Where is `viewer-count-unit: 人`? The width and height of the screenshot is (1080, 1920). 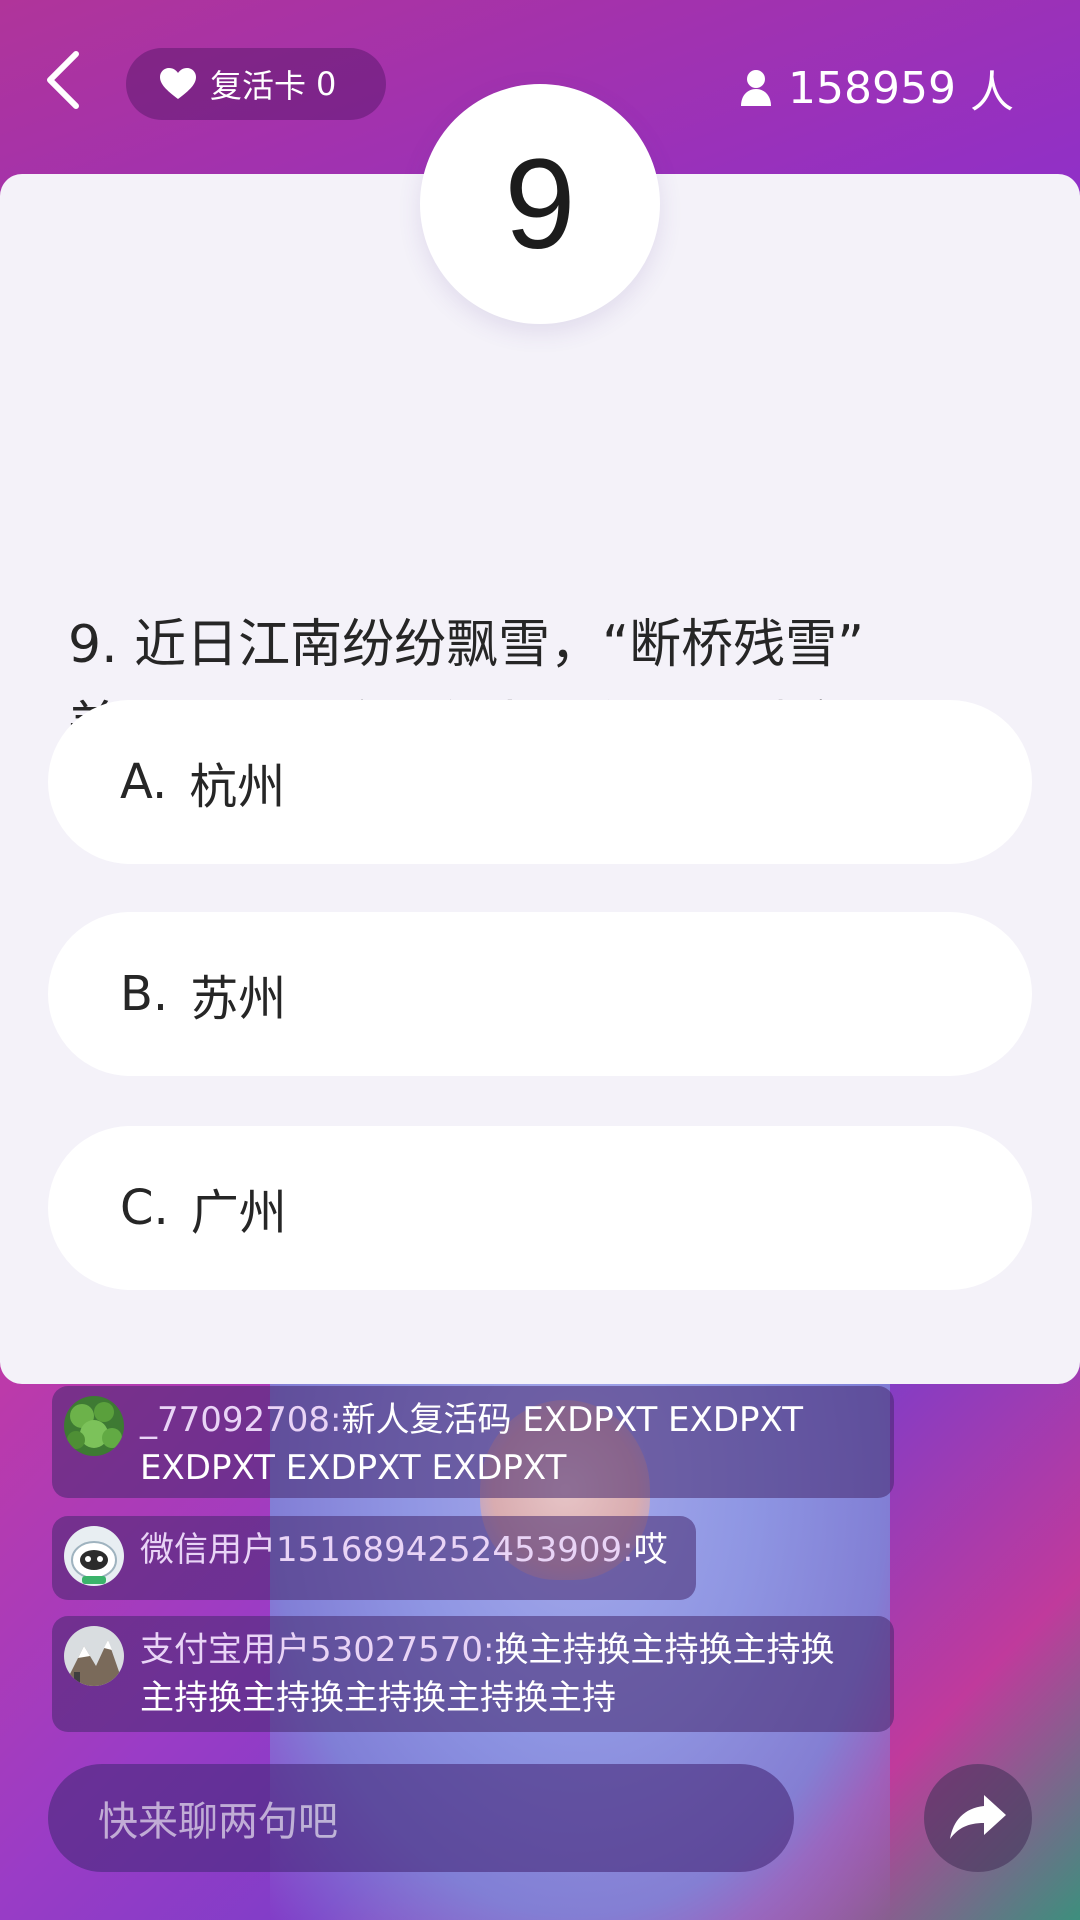
viewer-count-unit: 人 is located at coordinates (992, 92).